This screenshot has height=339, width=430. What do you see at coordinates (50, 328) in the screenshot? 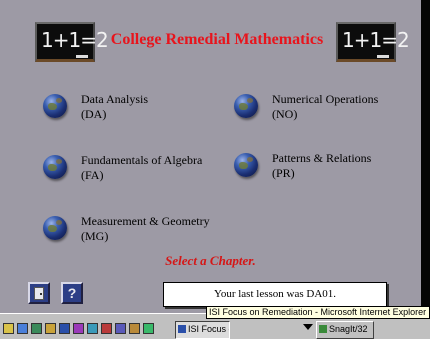
I see `explorer-icon` at bounding box center [50, 328].